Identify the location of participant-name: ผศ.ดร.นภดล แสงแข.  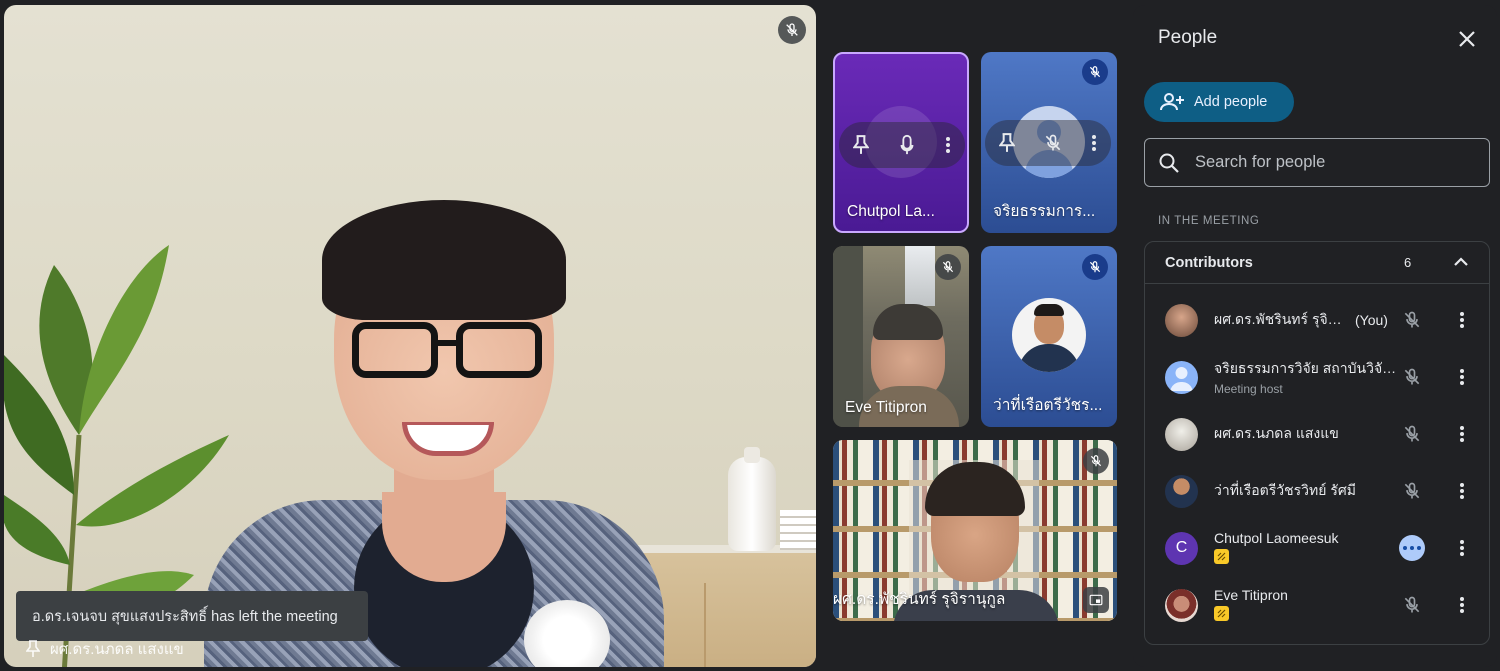
(1276, 433).